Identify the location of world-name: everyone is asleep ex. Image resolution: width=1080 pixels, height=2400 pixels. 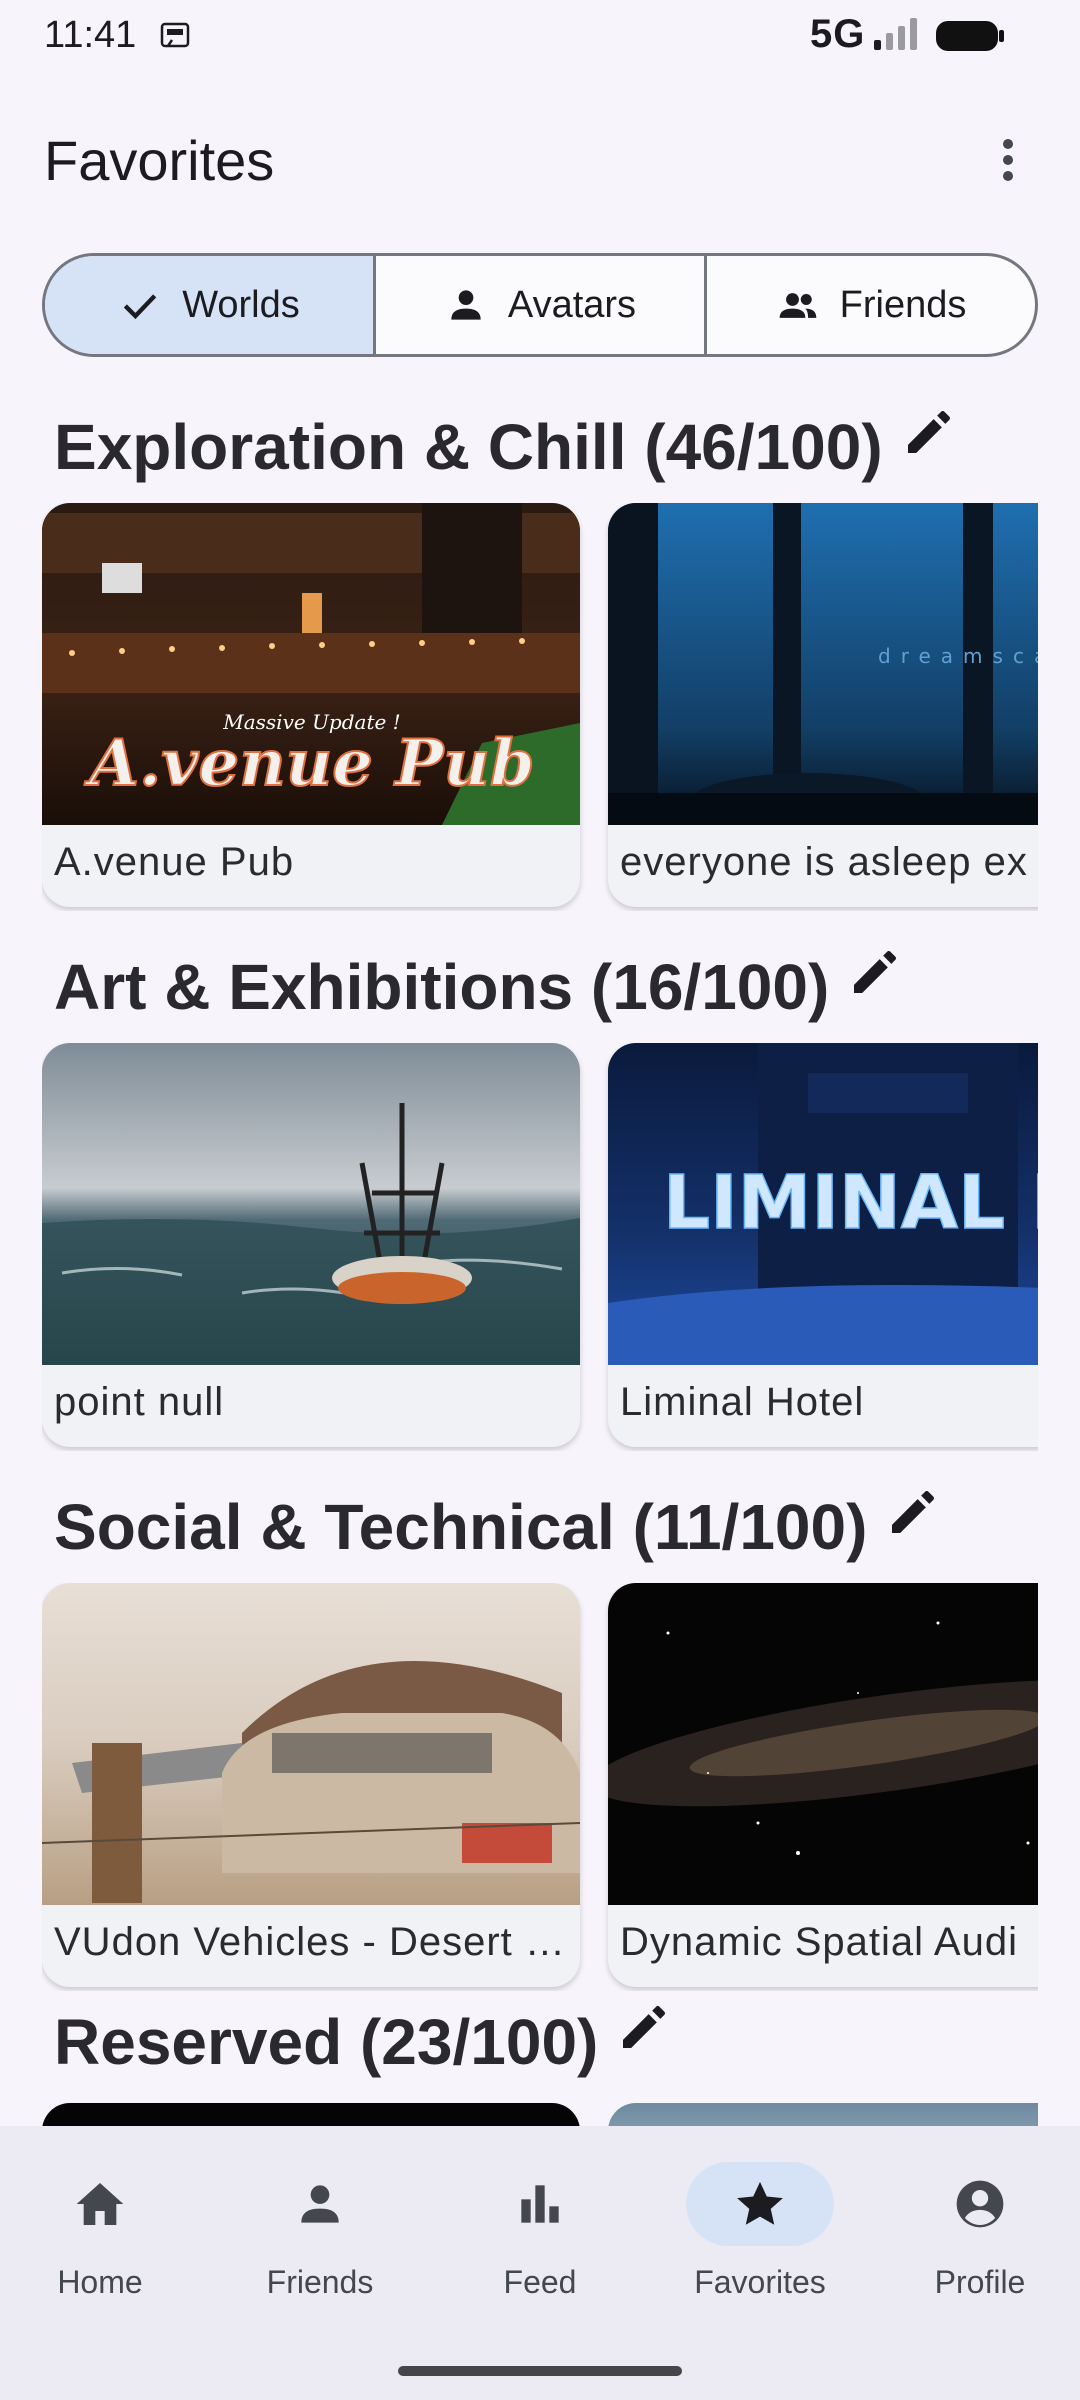
(824, 862).